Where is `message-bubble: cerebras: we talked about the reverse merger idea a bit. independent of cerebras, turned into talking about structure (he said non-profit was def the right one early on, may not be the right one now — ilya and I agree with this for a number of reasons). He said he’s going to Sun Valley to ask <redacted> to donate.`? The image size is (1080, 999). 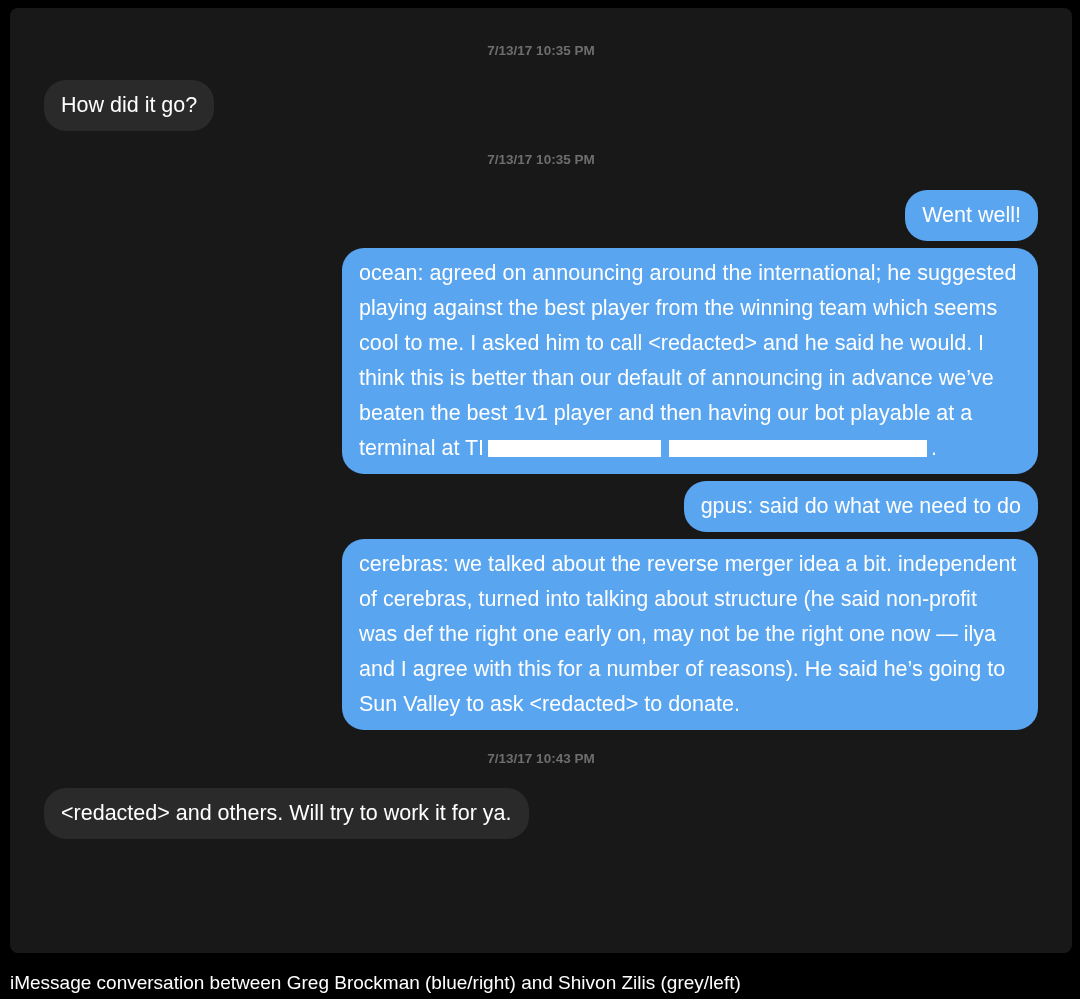 message-bubble: cerebras: we talked about the reverse merger idea a bit. independent of cerebras, turned into talking about structure (he said non-profit was def the right one early on, may not be the right one now — ilya and I agree with this for a number of reasons). He said he’s going to Sun Valley to ask <redacted> to donate. is located at coordinates (690, 634).